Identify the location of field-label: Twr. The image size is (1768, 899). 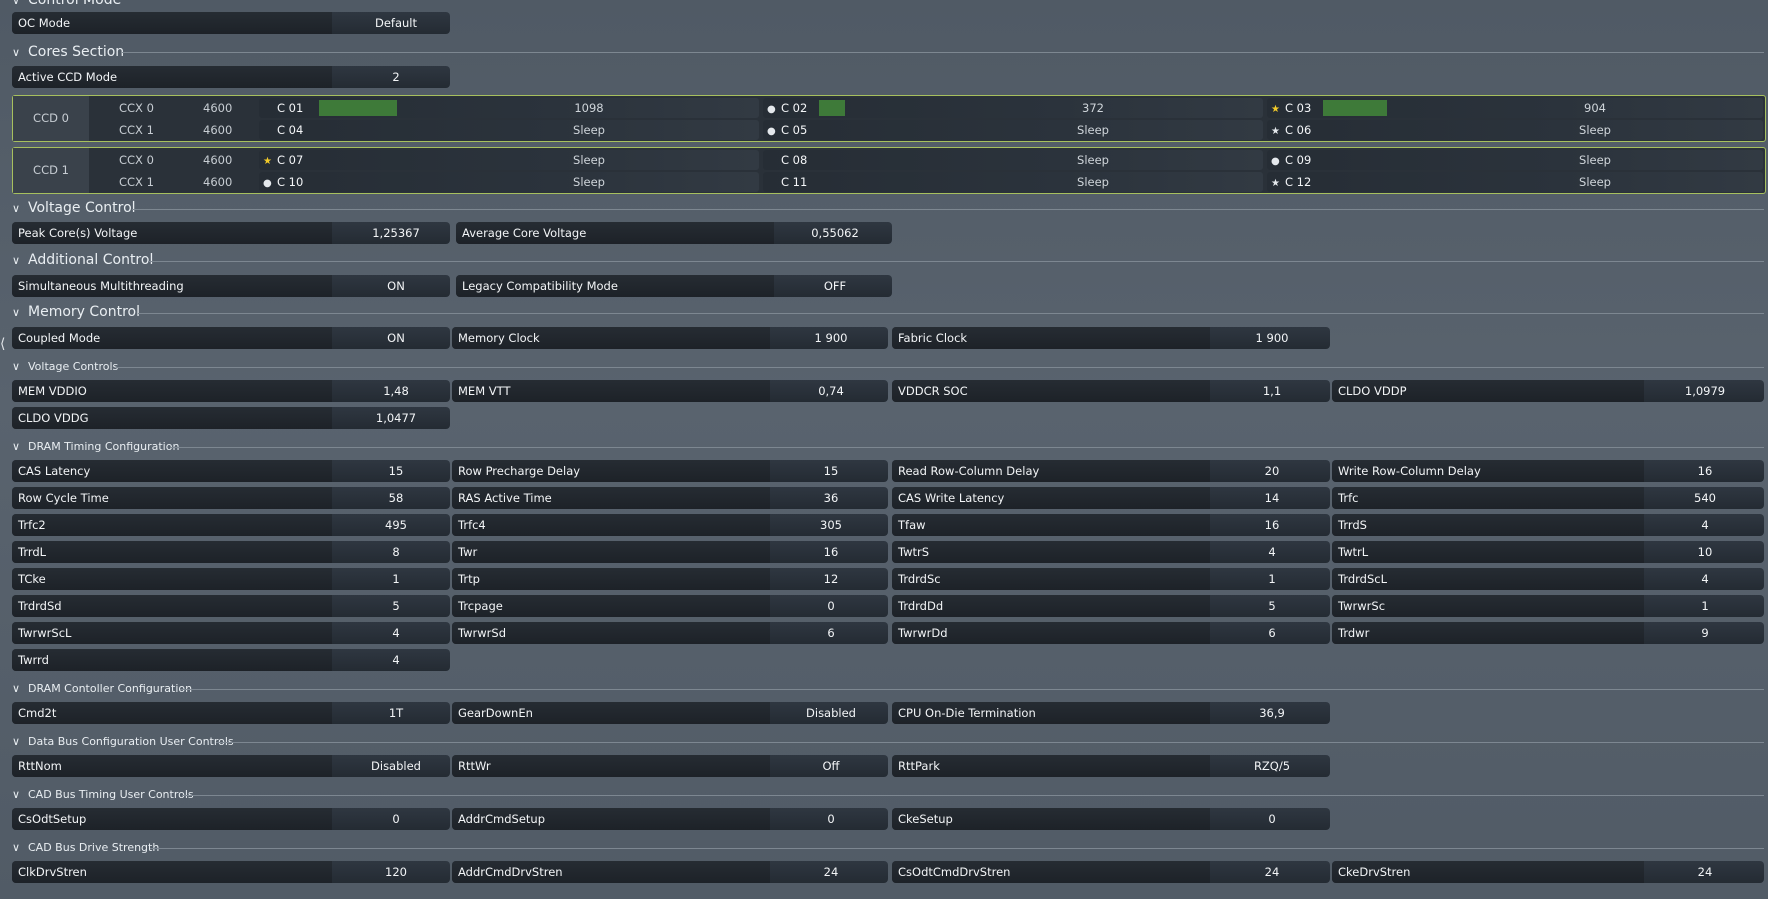
(611, 552).